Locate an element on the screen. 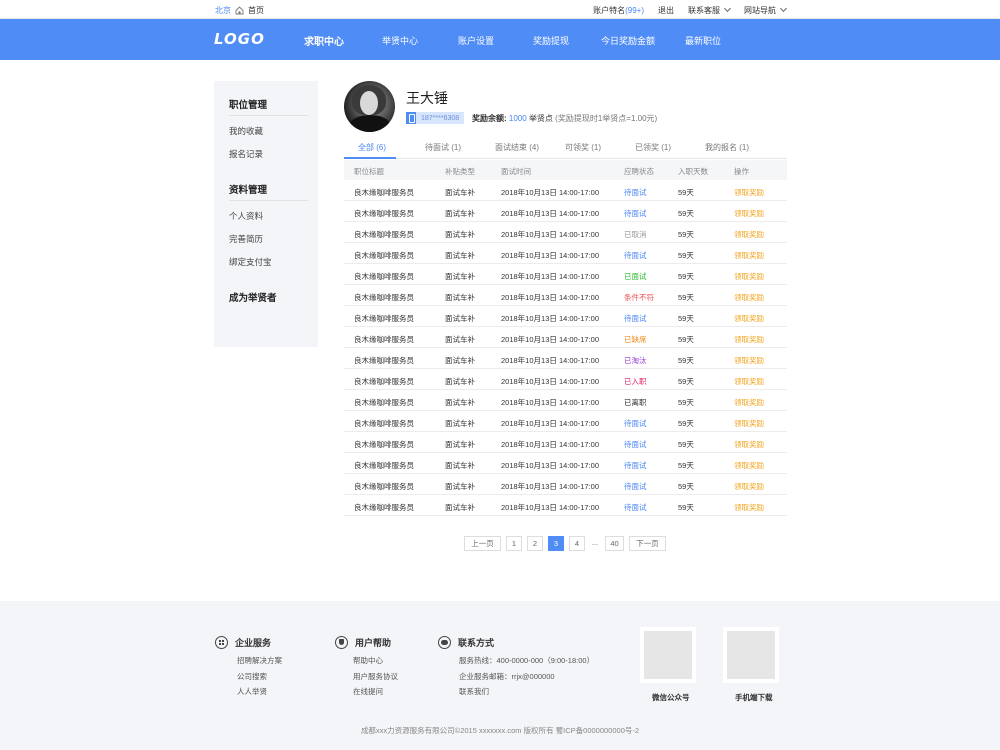 This screenshot has width=1000, height=750. footer-link: 在线提问 is located at coordinates (368, 691).